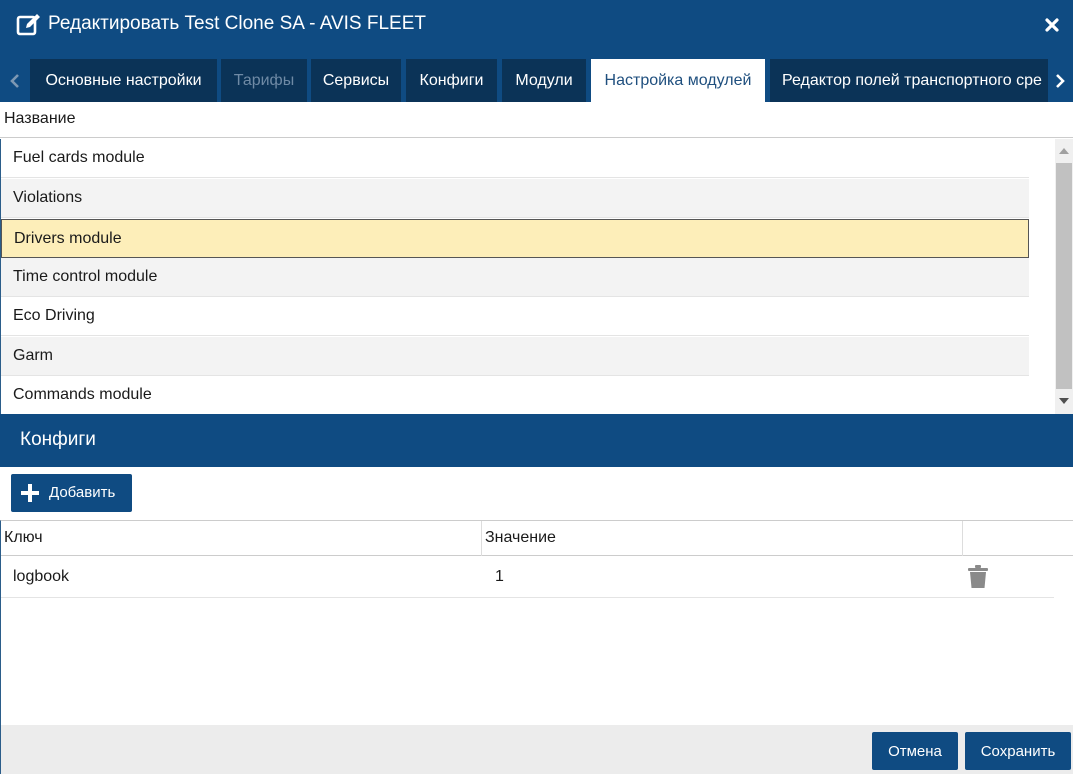  What do you see at coordinates (48, 197) in the screenshot?
I see `module-name: Violations` at bounding box center [48, 197].